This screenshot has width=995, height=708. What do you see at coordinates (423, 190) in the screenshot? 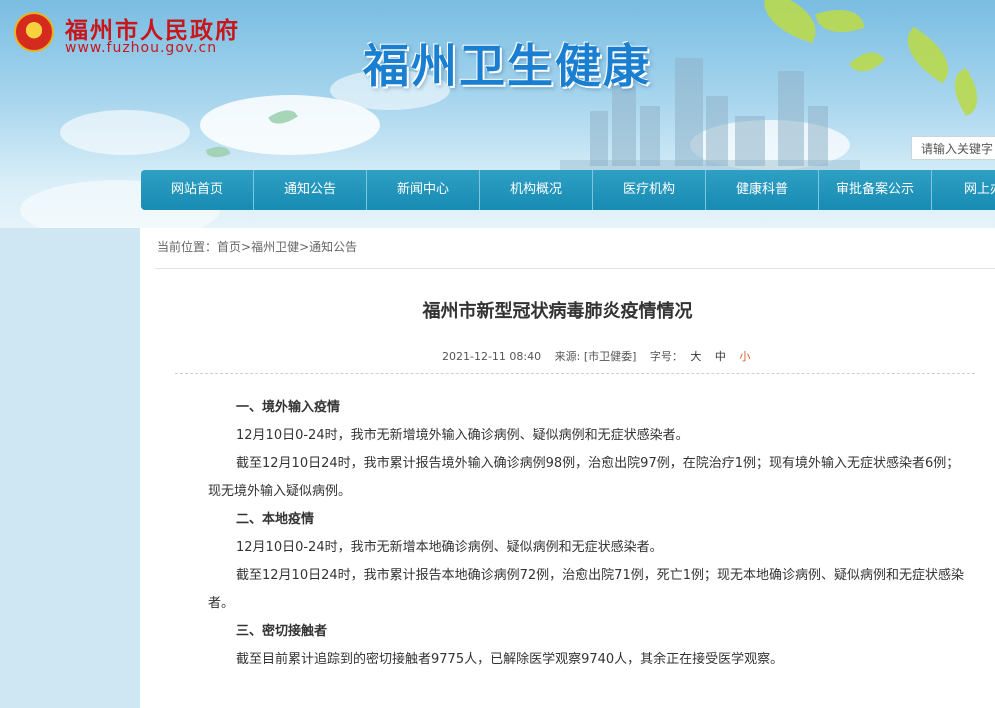
I see `nav-item-news: 新闻中心` at bounding box center [423, 190].